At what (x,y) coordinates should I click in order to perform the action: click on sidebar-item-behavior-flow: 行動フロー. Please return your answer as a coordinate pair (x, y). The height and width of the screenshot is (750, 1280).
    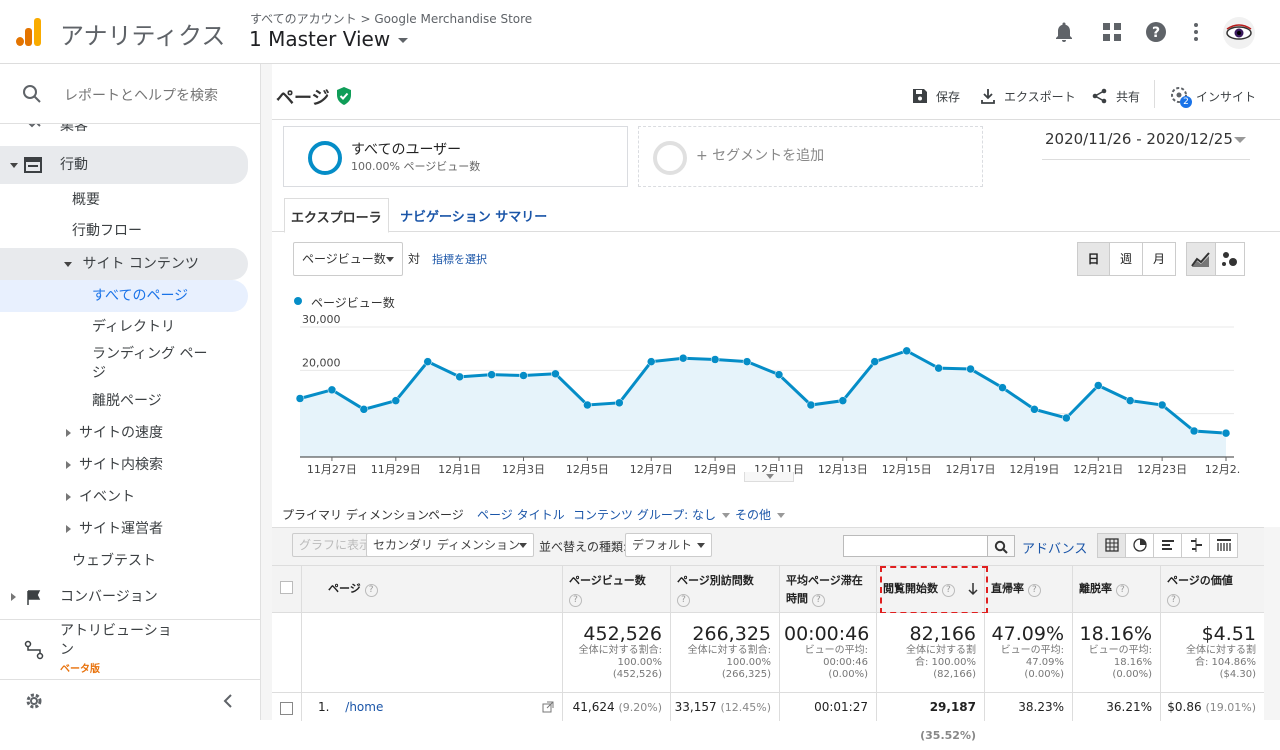
    Looking at the image, I should click on (107, 231).